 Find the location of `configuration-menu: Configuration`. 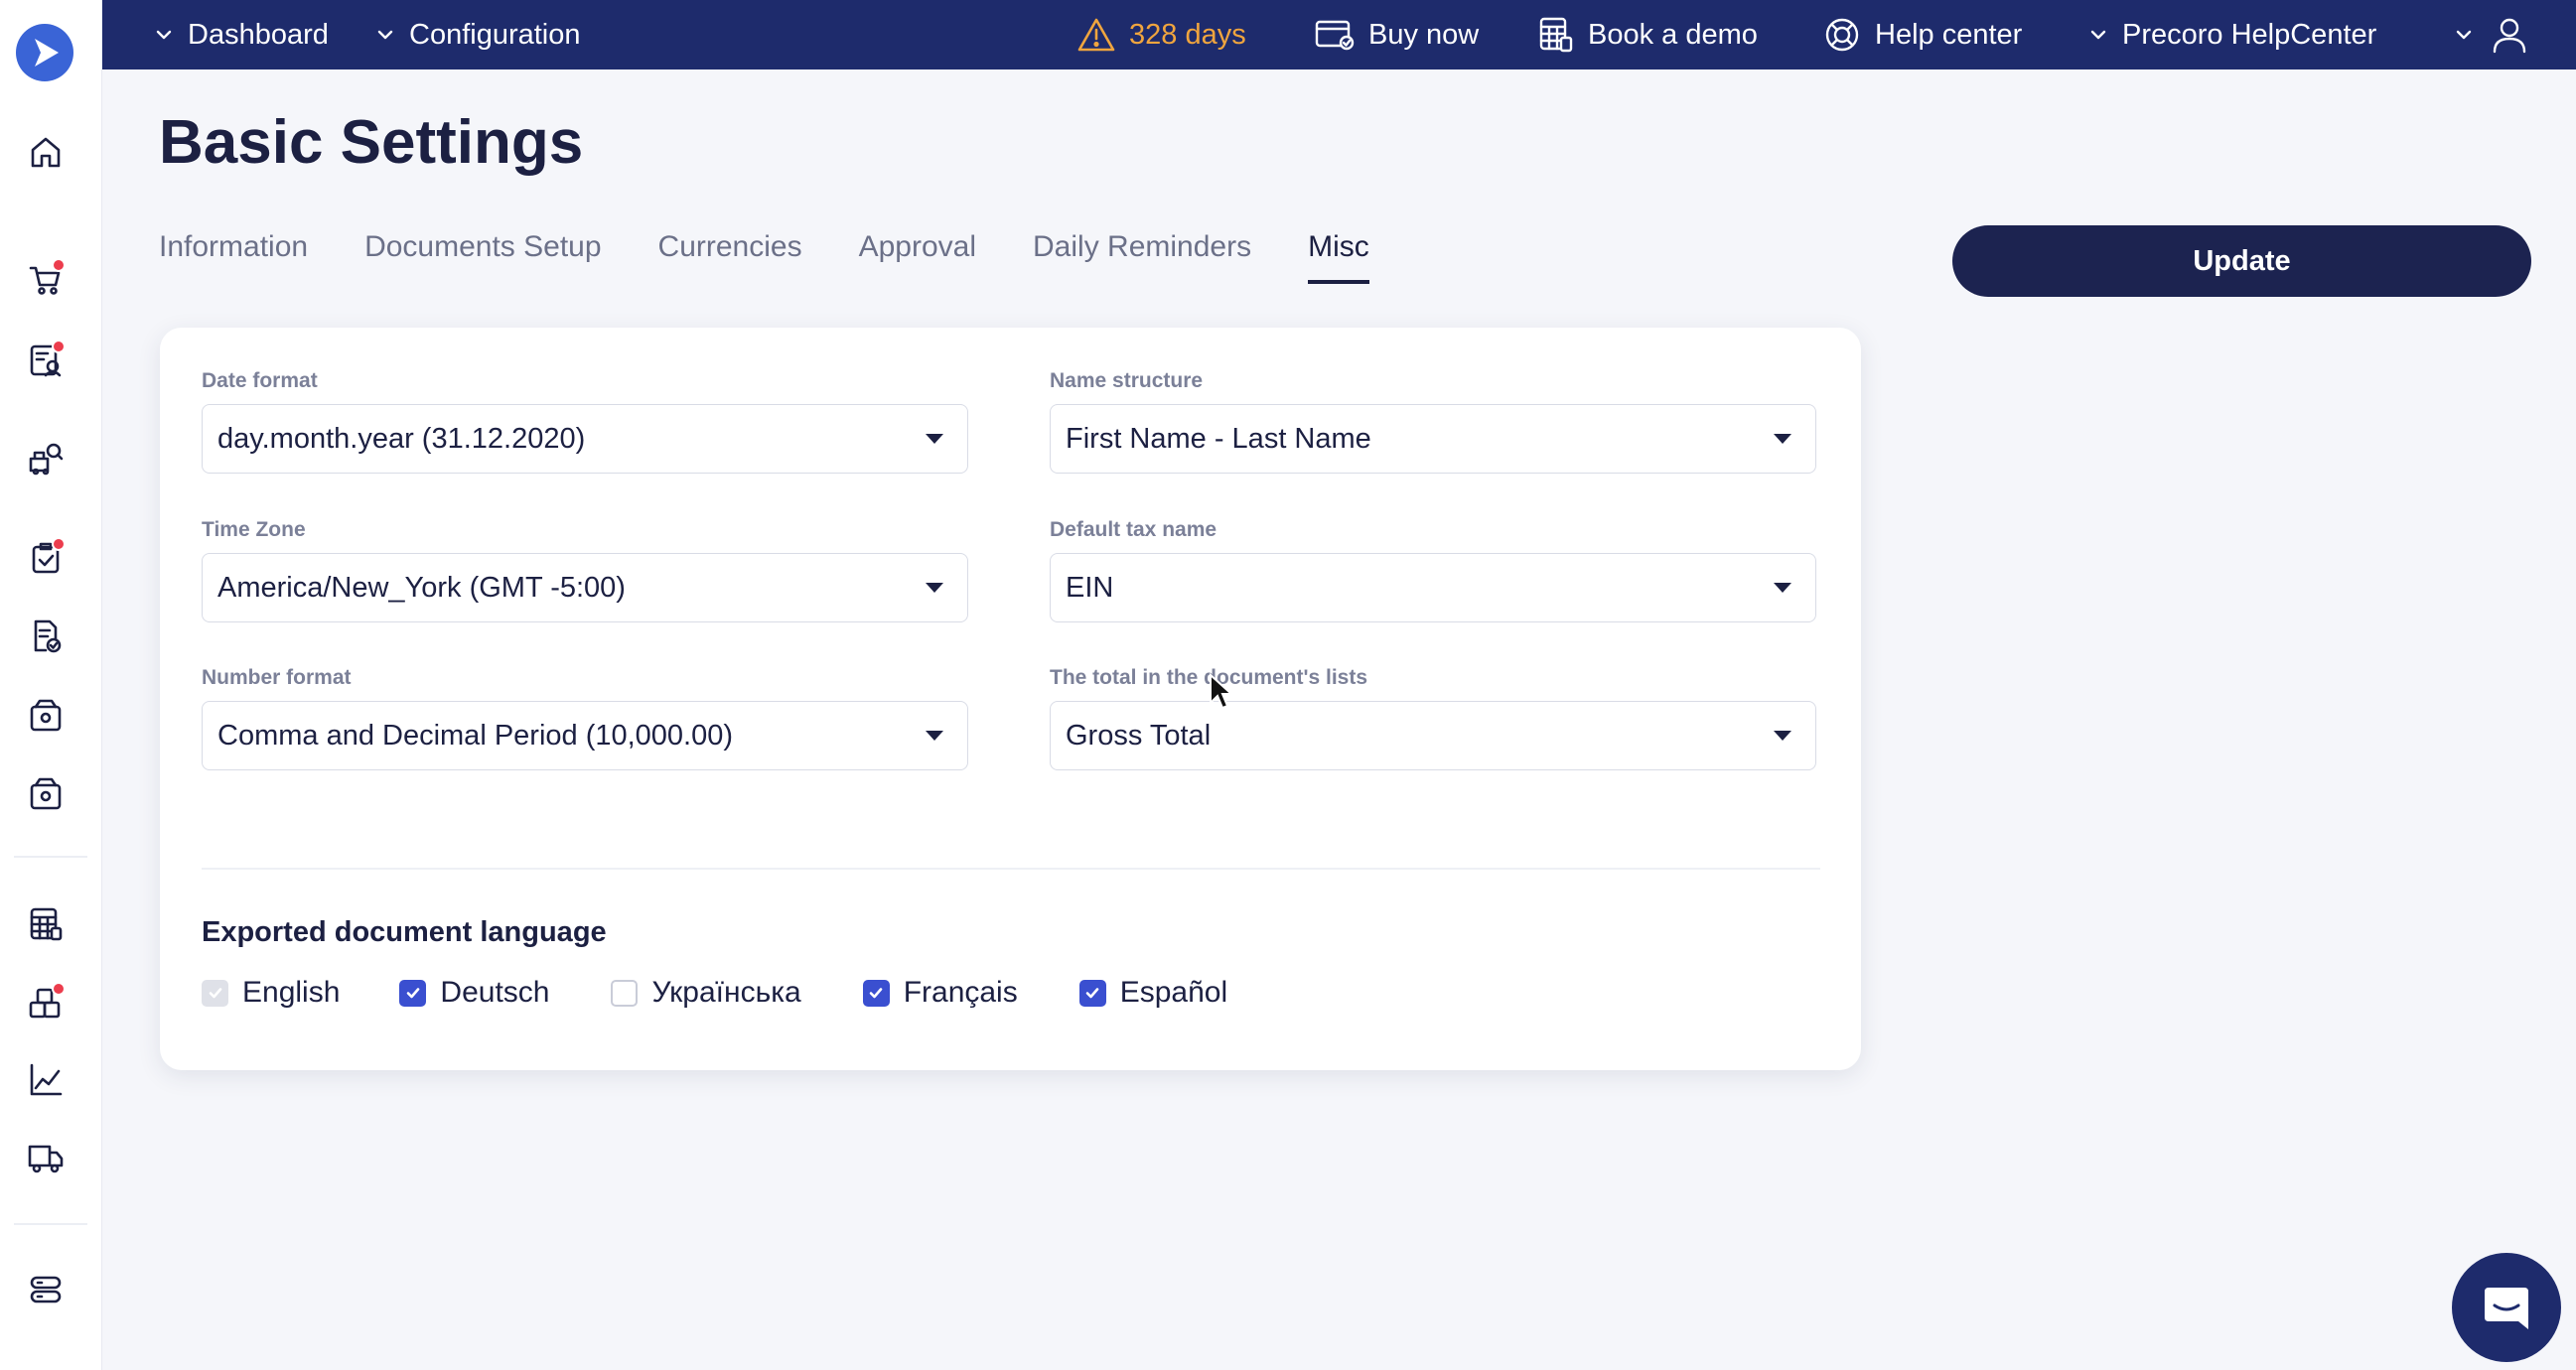

configuration-menu: Configuration is located at coordinates (478, 35).